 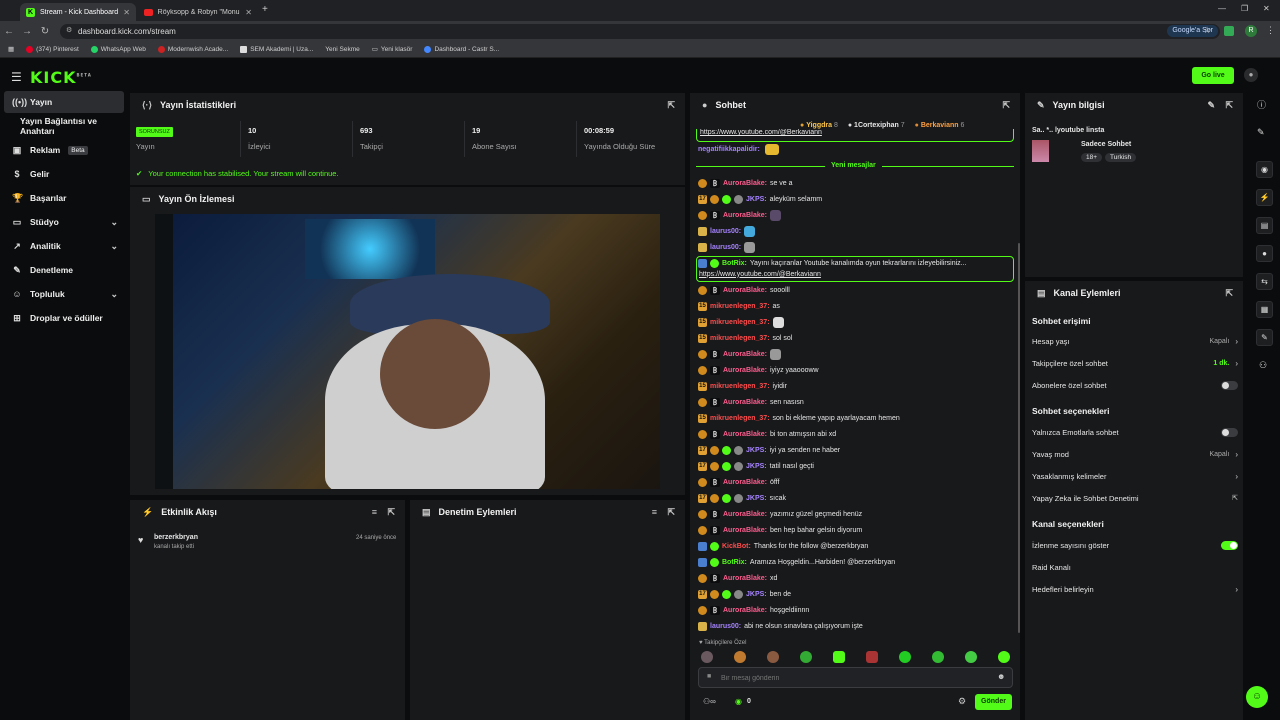 I want to click on close-window-icon: ✕, so click(x=1266, y=8).